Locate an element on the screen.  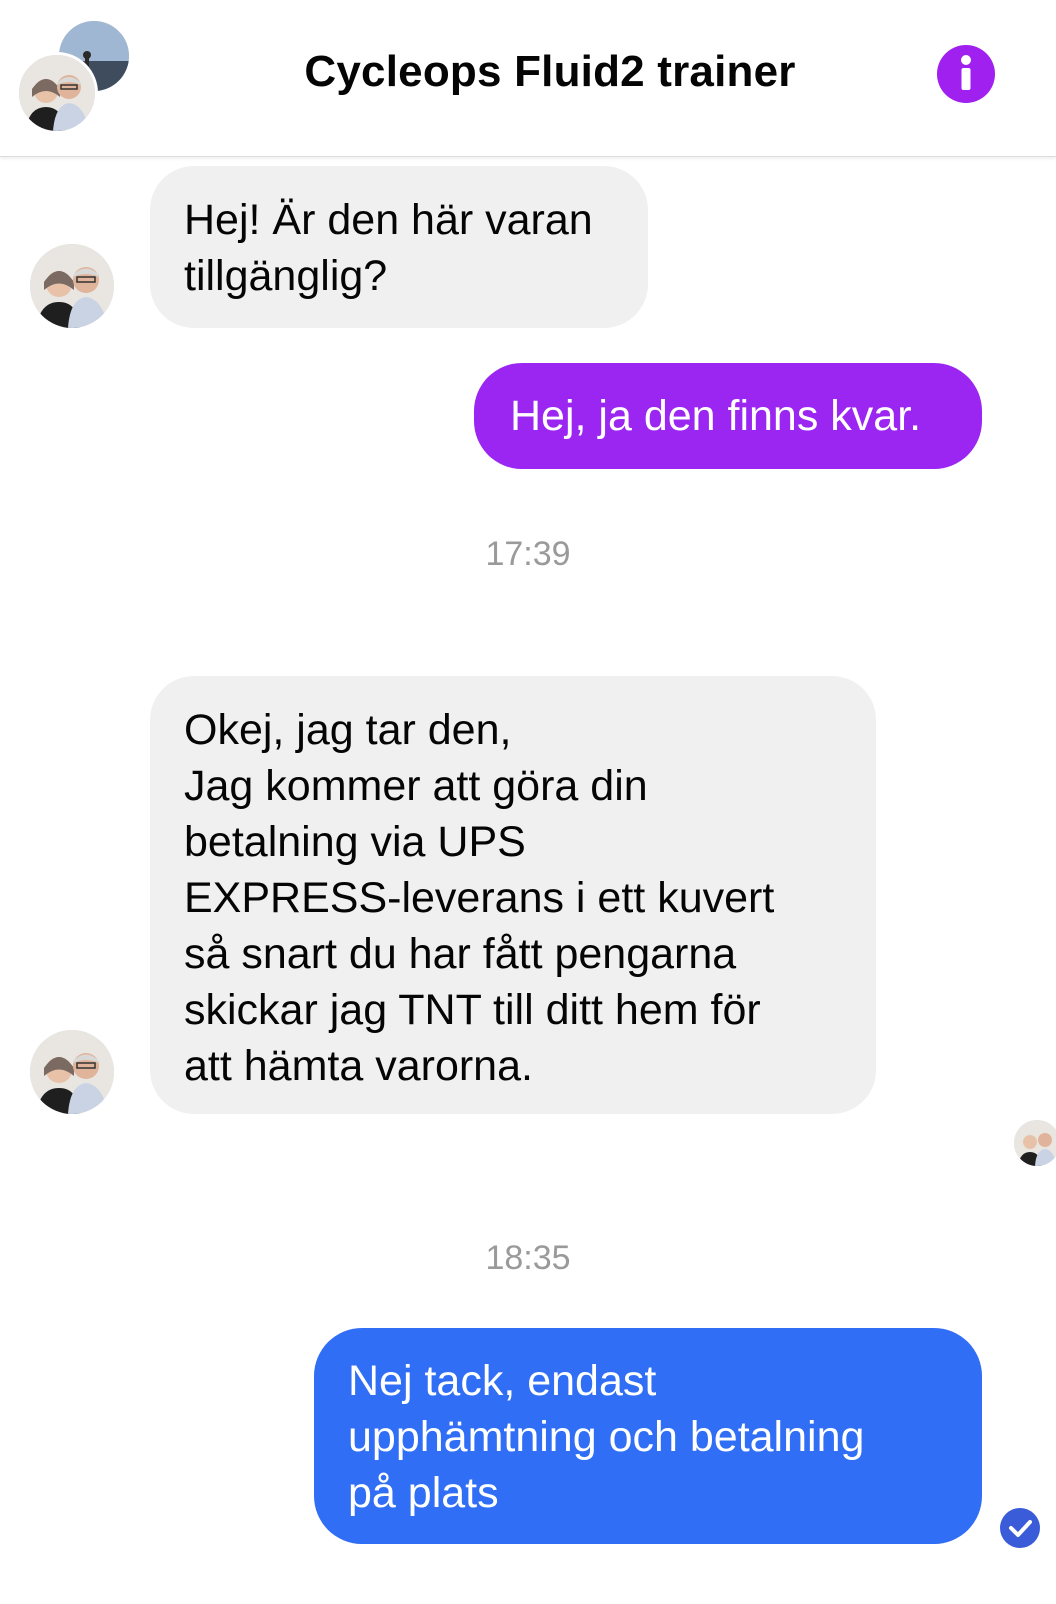
conversation-title: Cycleops Fluid2 trainer is located at coordinates (550, 71).